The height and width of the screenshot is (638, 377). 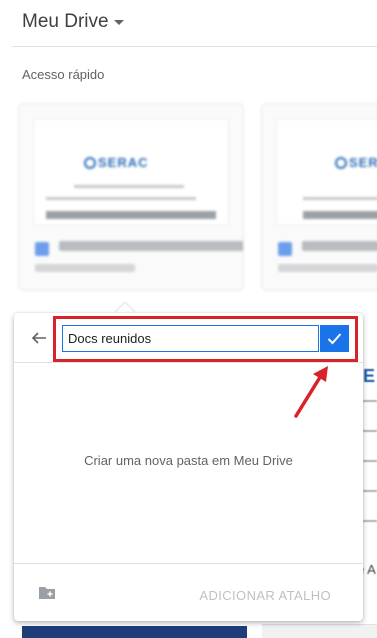 What do you see at coordinates (188, 592) in the screenshot?
I see `dialog-footer: ADICIONAR ATALHO` at bounding box center [188, 592].